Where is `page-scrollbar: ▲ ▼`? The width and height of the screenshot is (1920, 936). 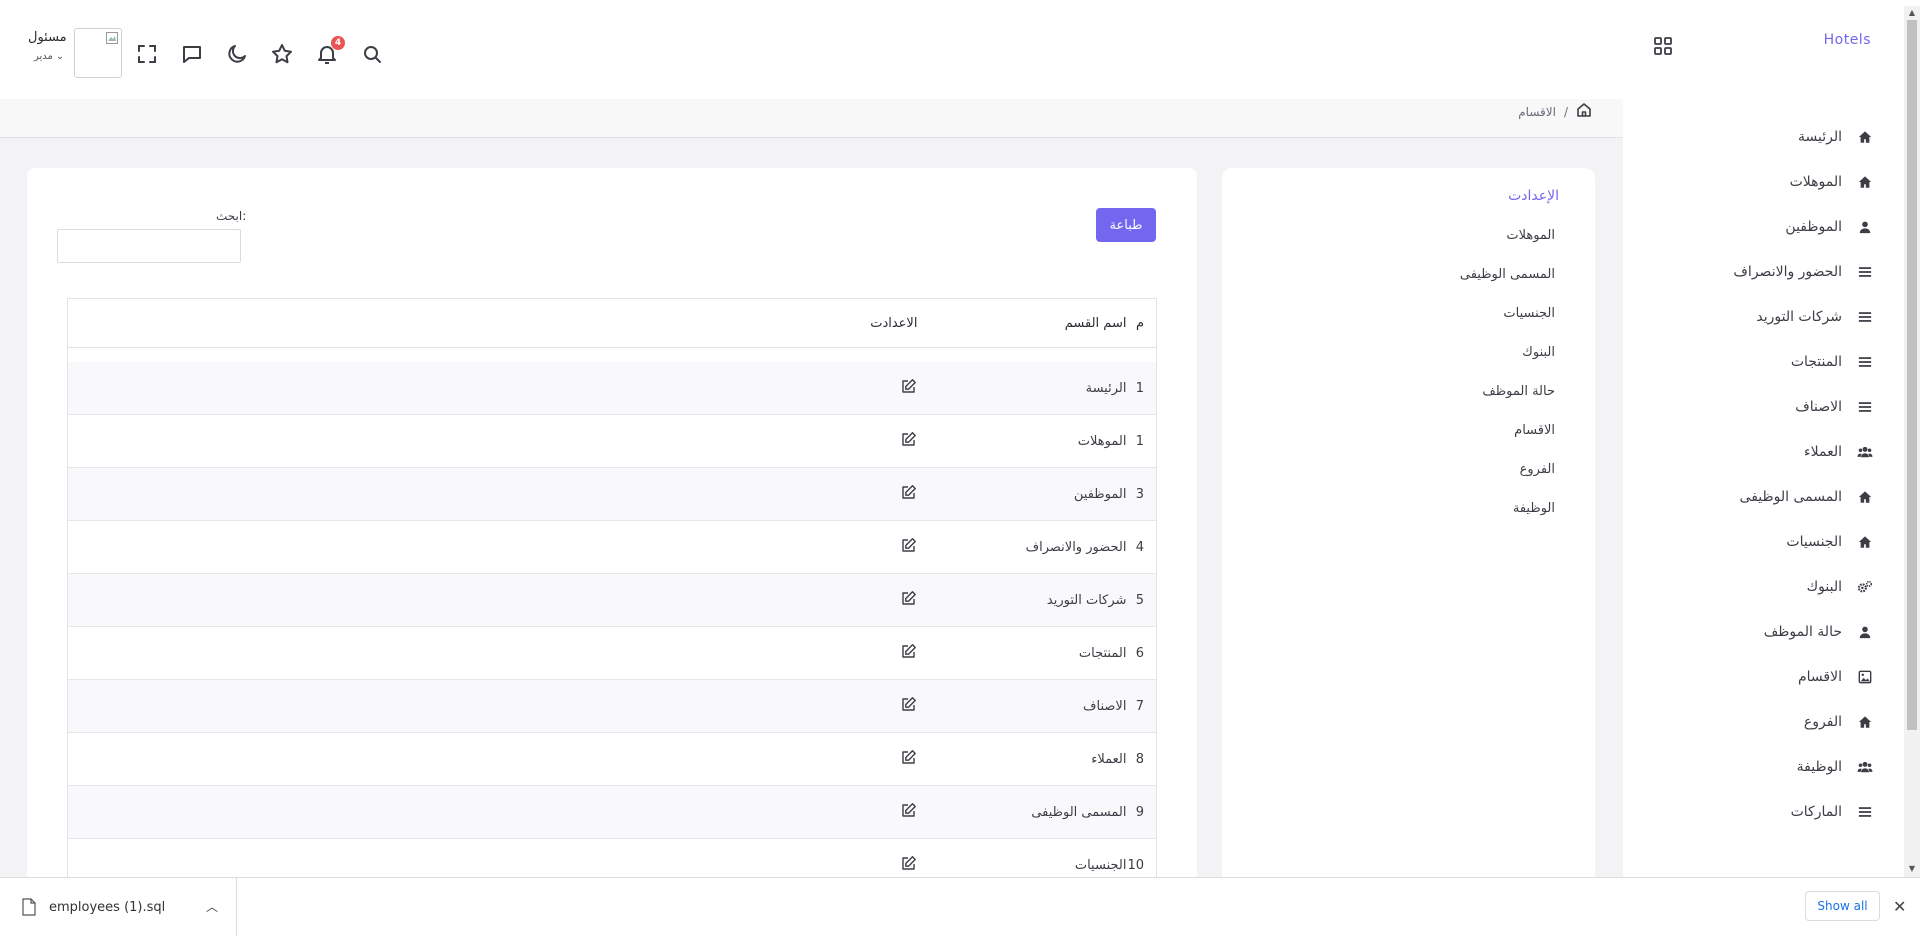
page-scrollbar: ▲ ▼ is located at coordinates (1912, 441).